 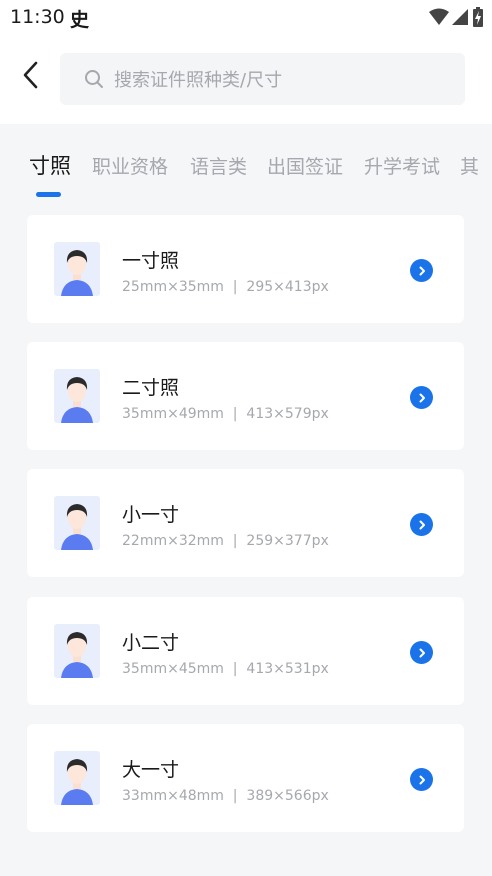 I want to click on photo-size-name: 大一寸, so click(x=151, y=770).